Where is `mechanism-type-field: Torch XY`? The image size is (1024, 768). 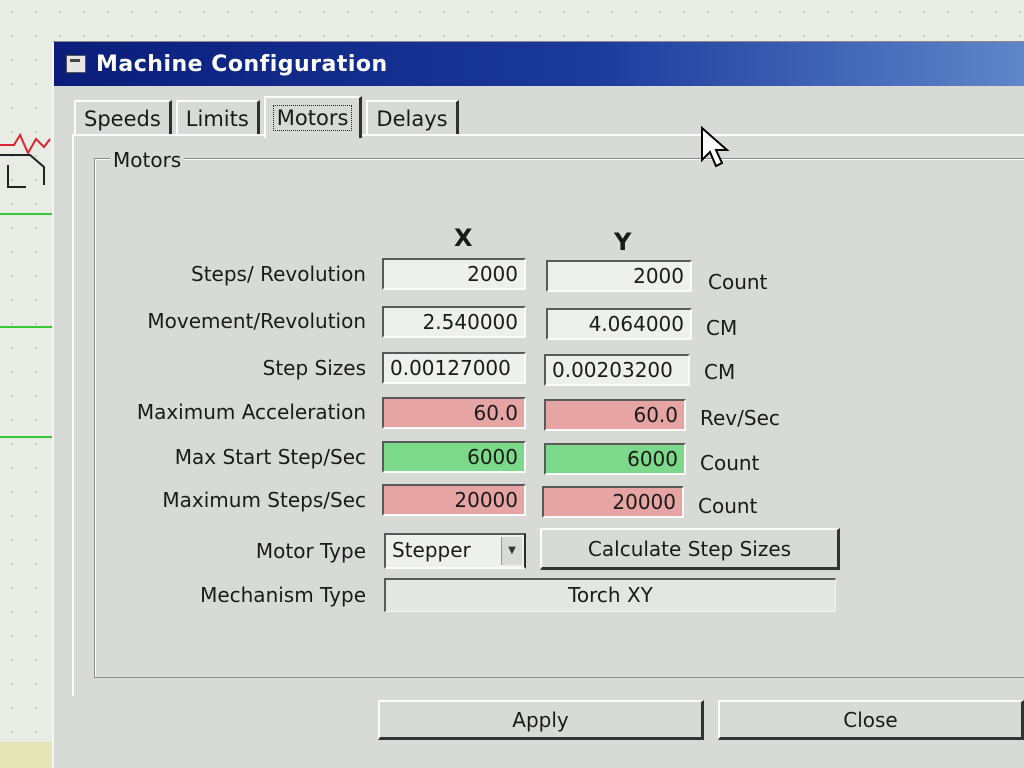
mechanism-type-field: Torch XY is located at coordinates (610, 595).